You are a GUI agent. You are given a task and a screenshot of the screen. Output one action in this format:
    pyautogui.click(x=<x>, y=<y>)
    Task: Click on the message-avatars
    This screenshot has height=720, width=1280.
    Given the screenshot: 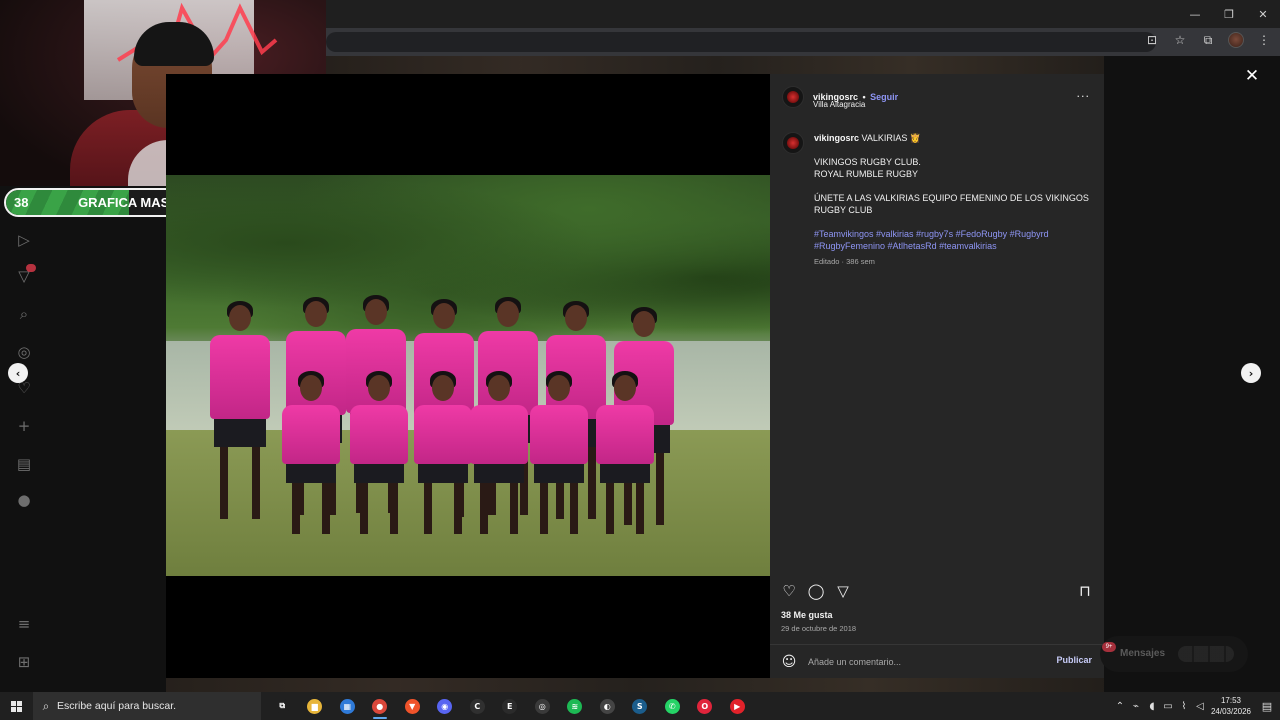 What is the action you would take?
    pyautogui.click(x=1206, y=654)
    